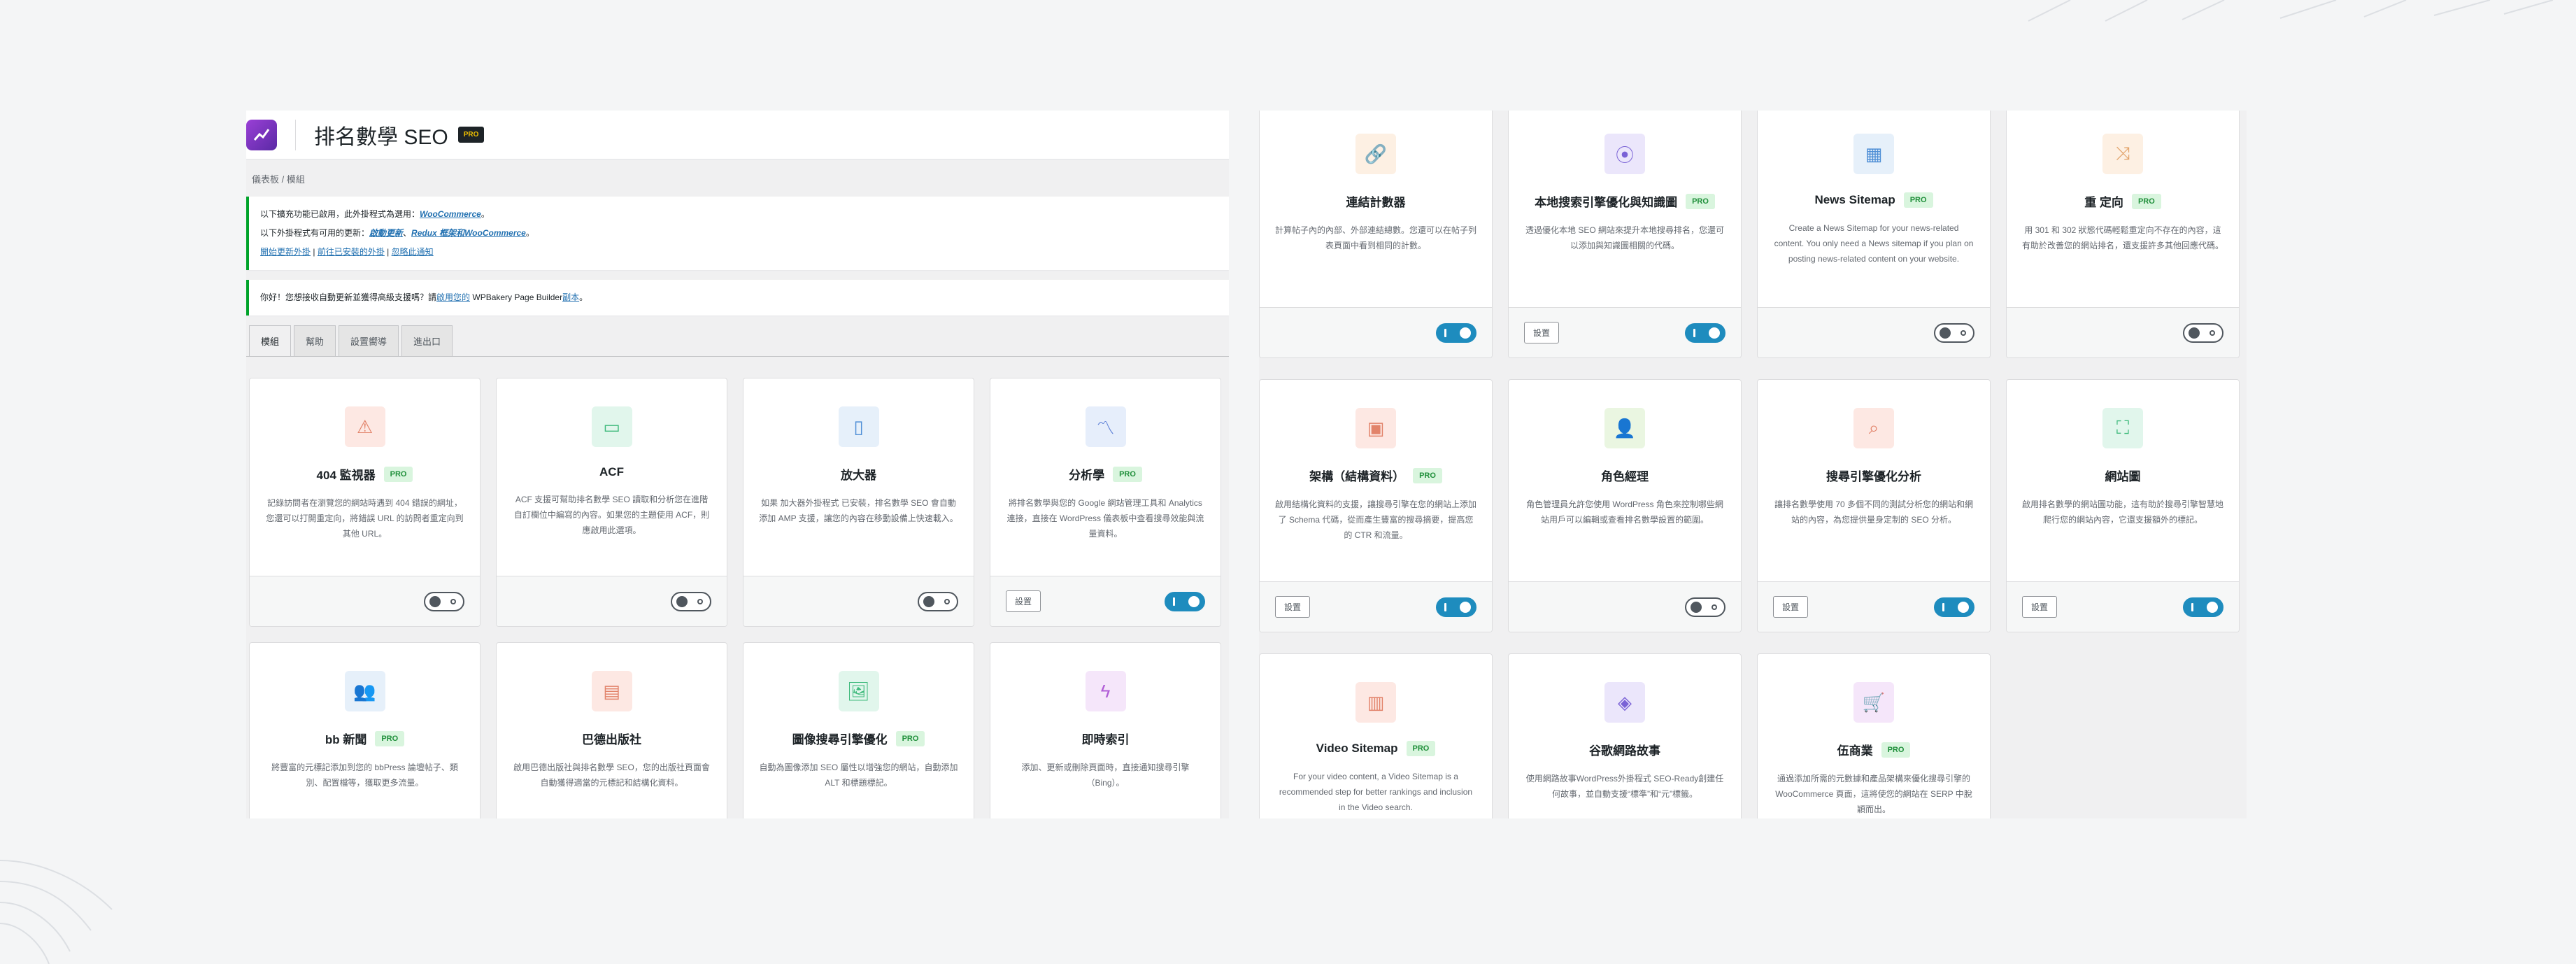 This screenshot has width=2576, height=964. Describe the element at coordinates (1873, 154) in the screenshot. I see `module-icon: ▦` at that location.